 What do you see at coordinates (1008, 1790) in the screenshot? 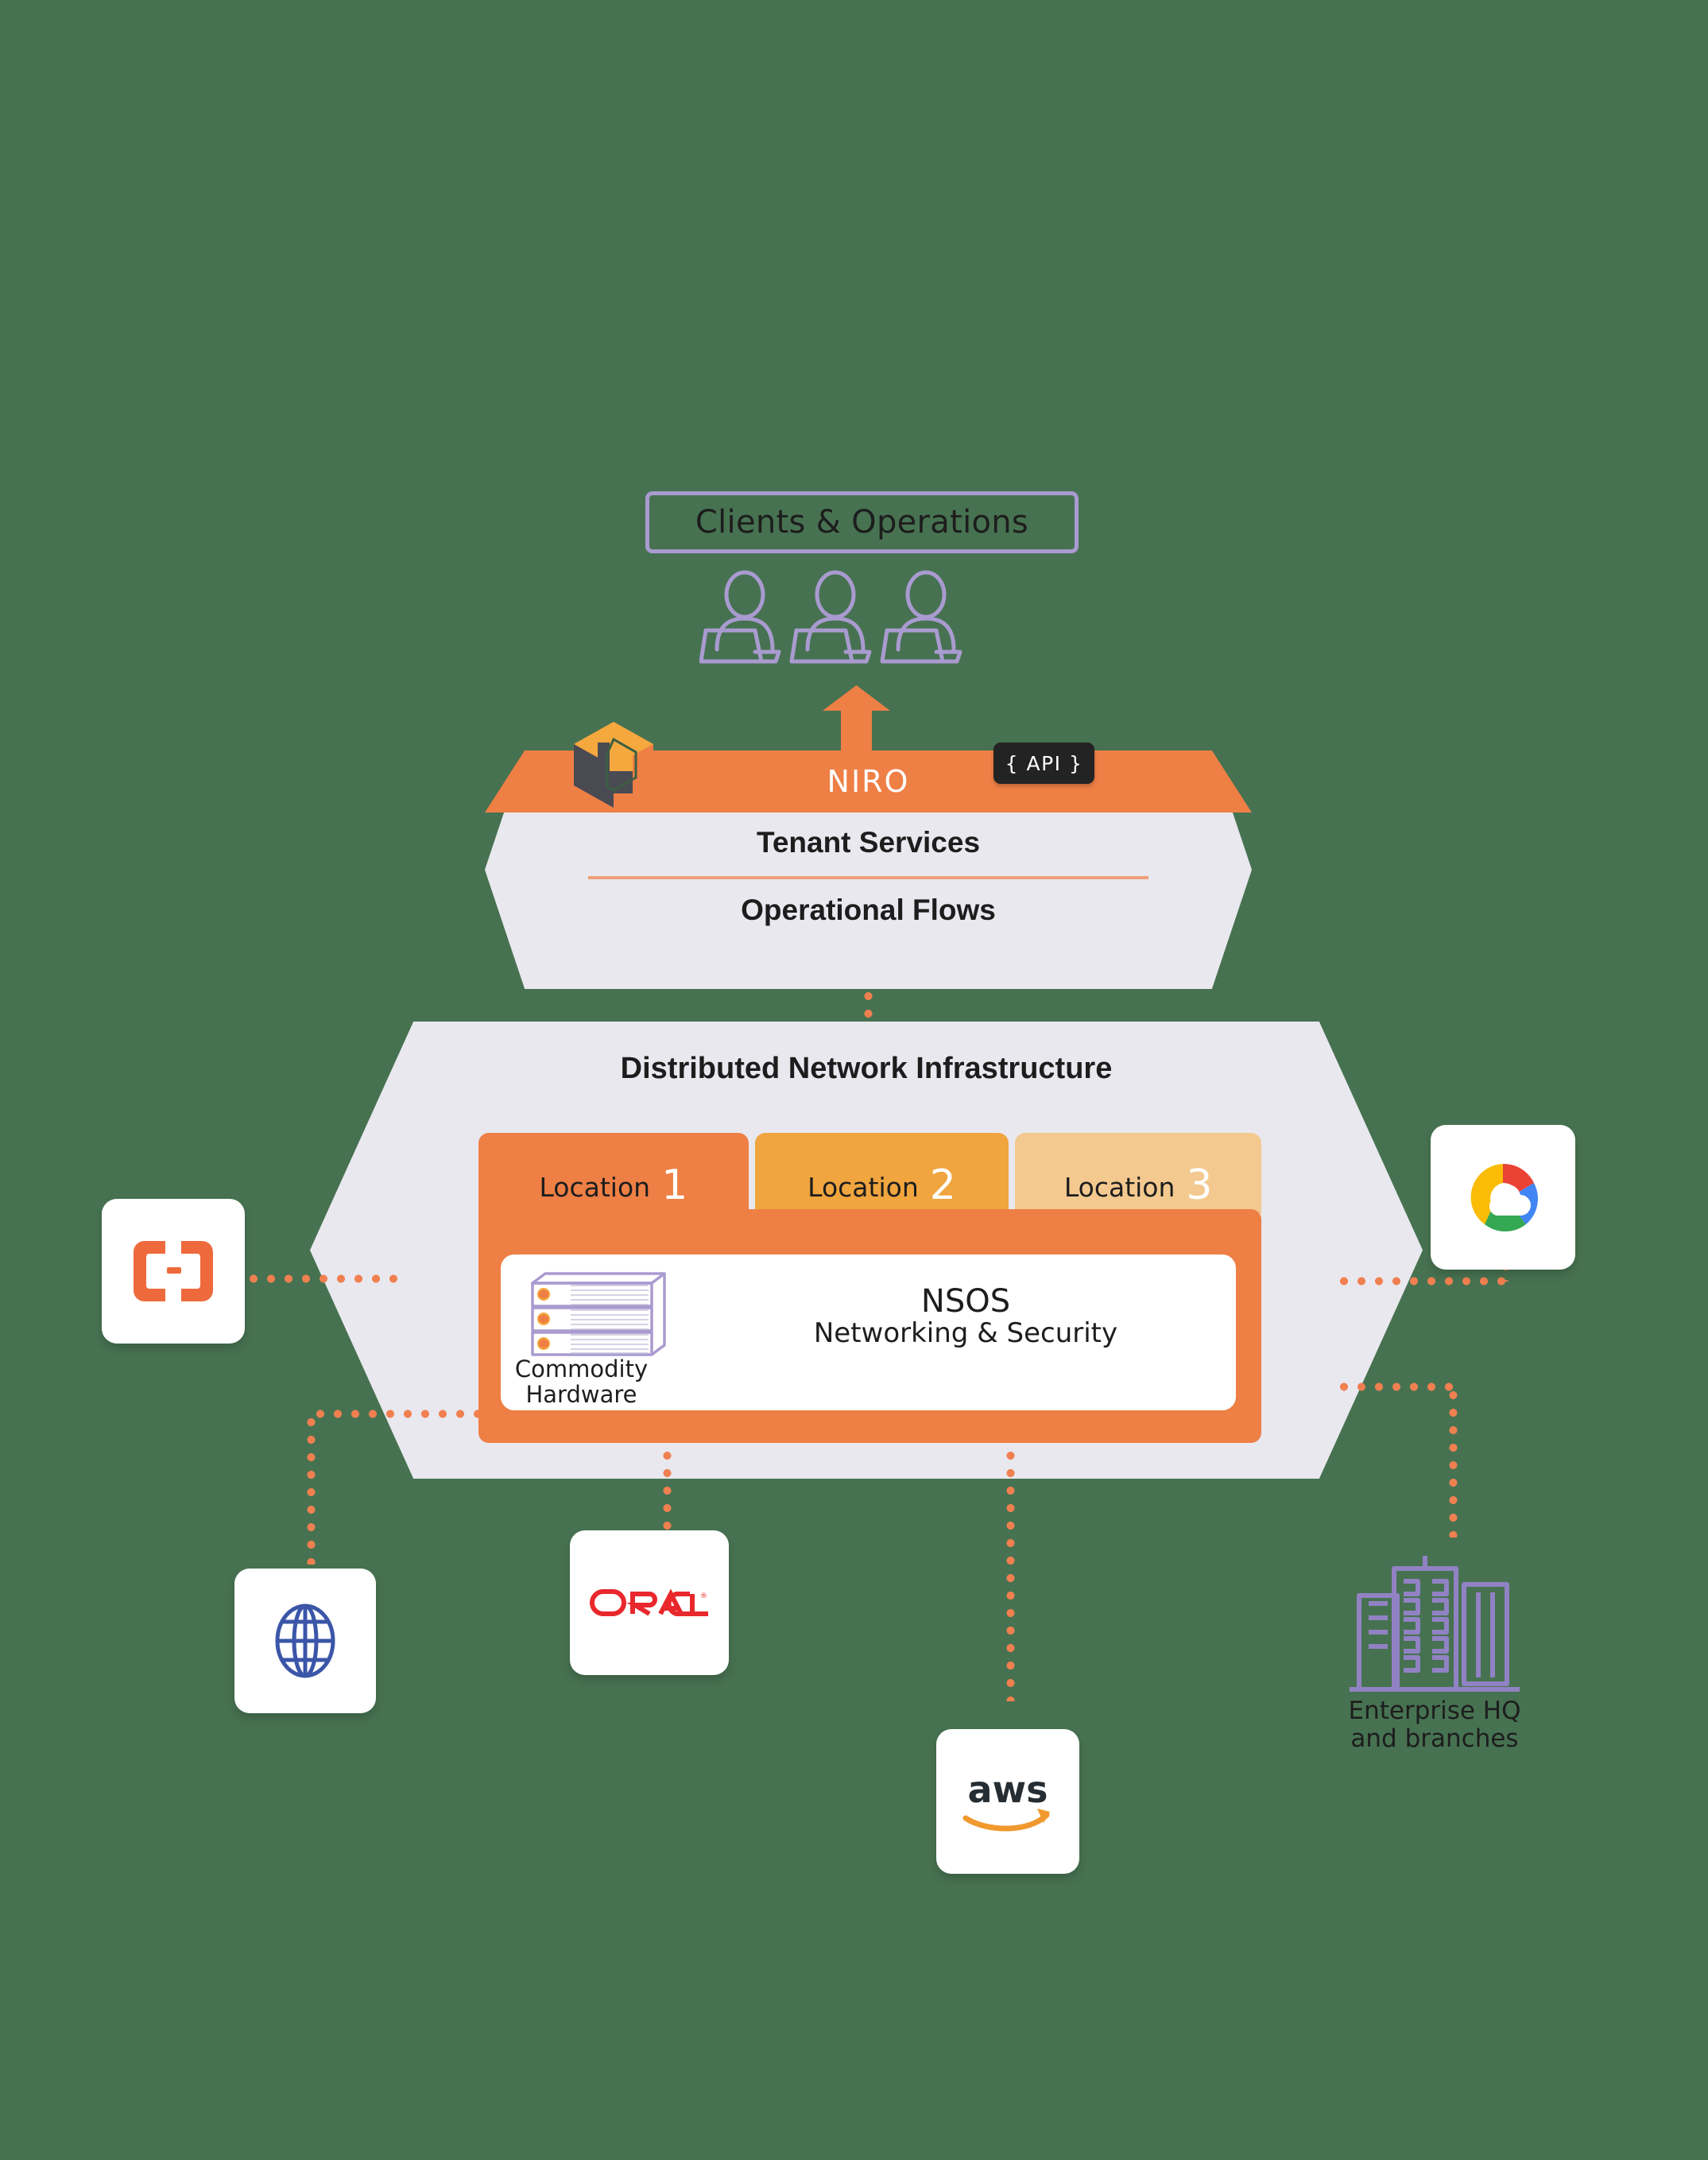
I see `svg-text: aws` at bounding box center [1008, 1790].